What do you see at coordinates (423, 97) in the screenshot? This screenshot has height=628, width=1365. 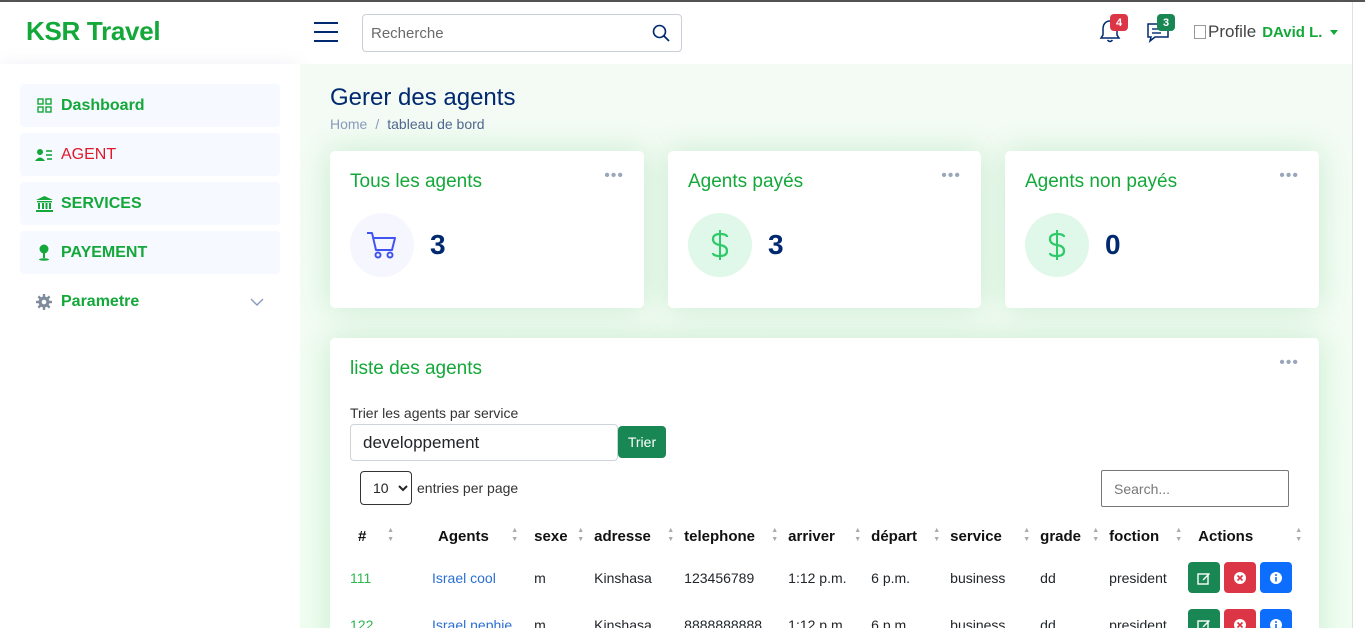 I see `page-title: Gerer des agents` at bounding box center [423, 97].